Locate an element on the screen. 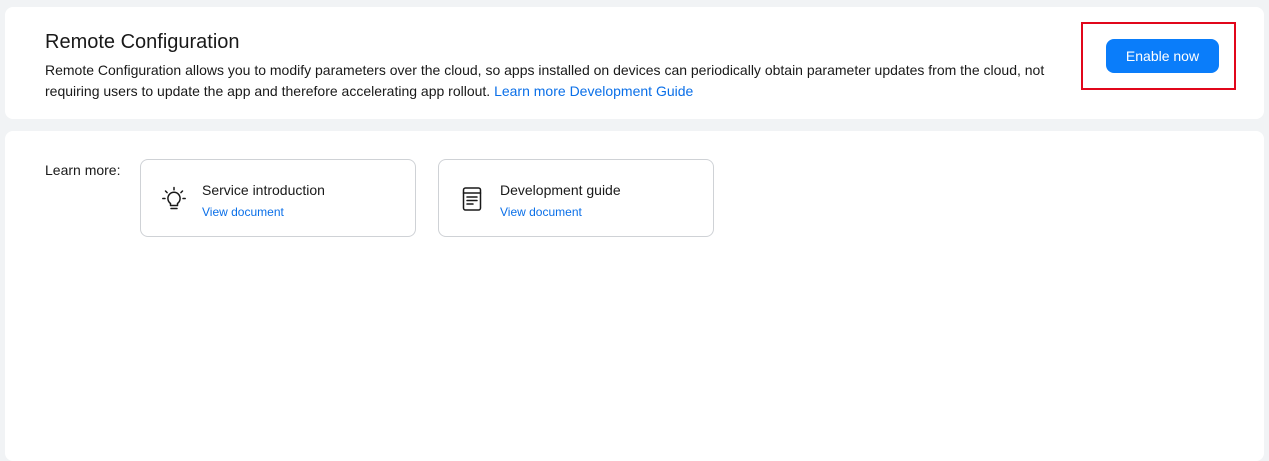  card-title: Service introduction is located at coordinates (263, 190).